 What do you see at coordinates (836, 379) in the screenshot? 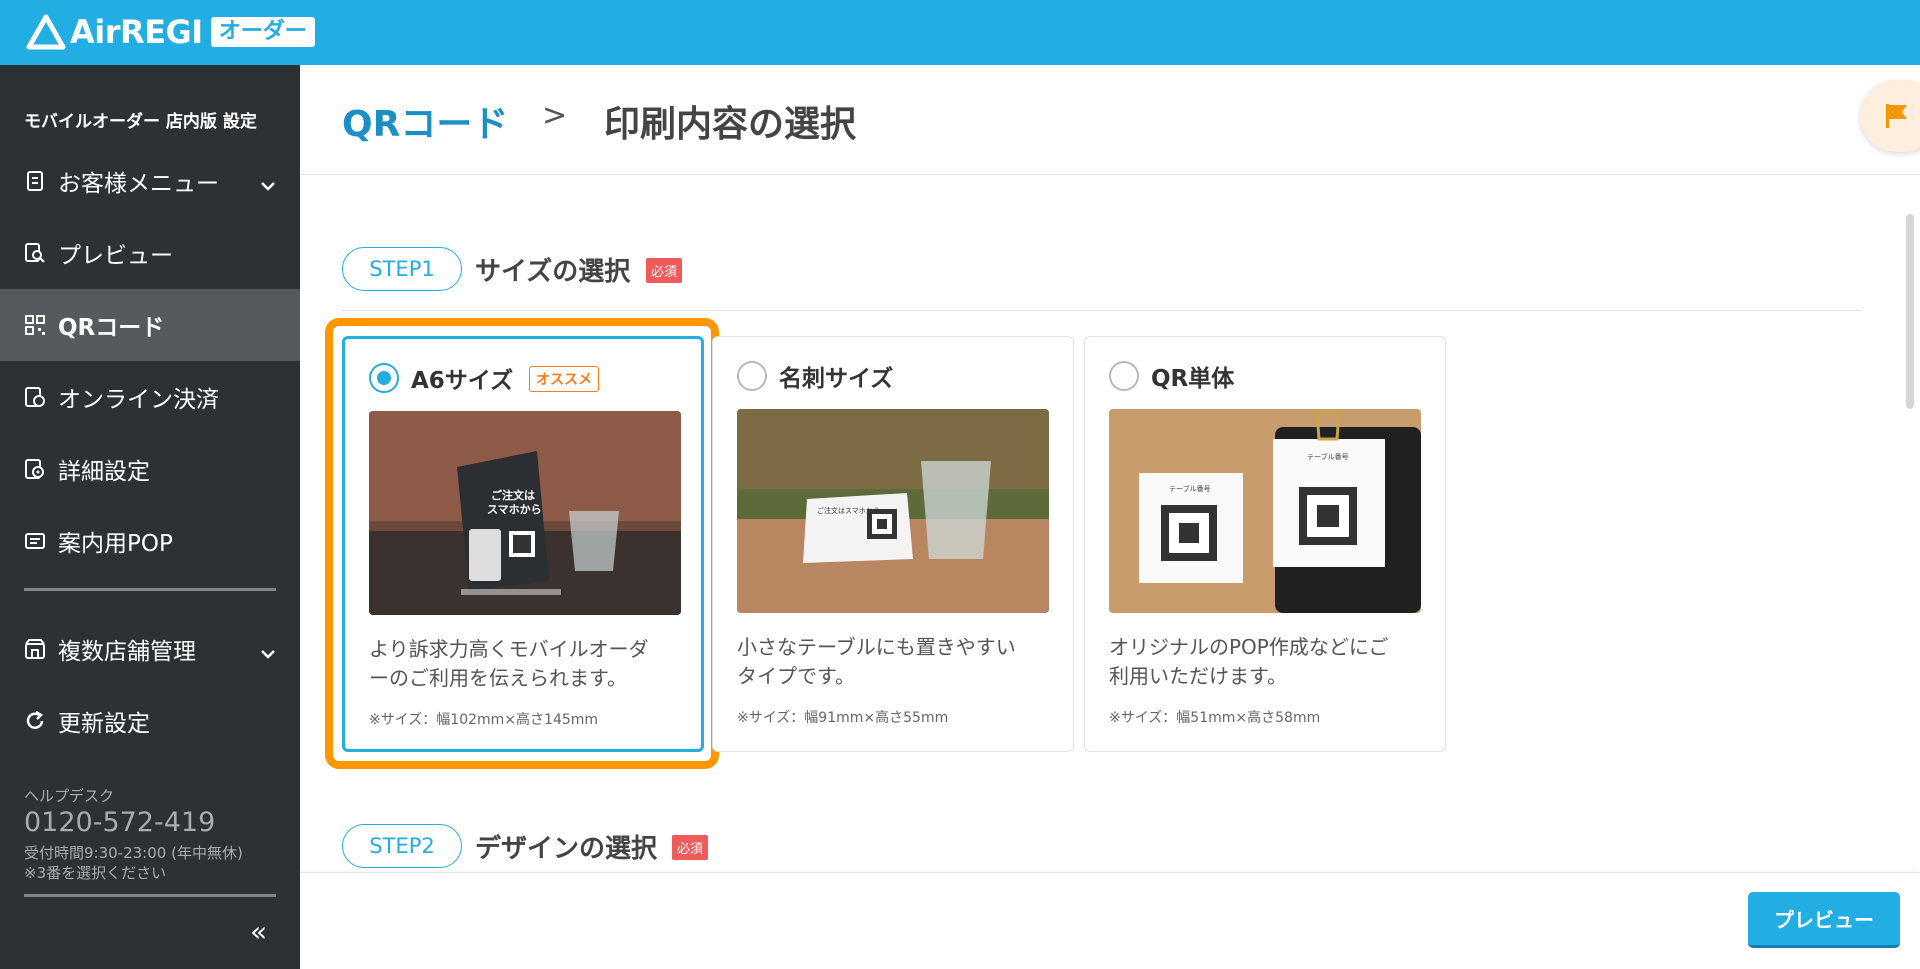
I see `card-label: 名刺サイズ` at bounding box center [836, 379].